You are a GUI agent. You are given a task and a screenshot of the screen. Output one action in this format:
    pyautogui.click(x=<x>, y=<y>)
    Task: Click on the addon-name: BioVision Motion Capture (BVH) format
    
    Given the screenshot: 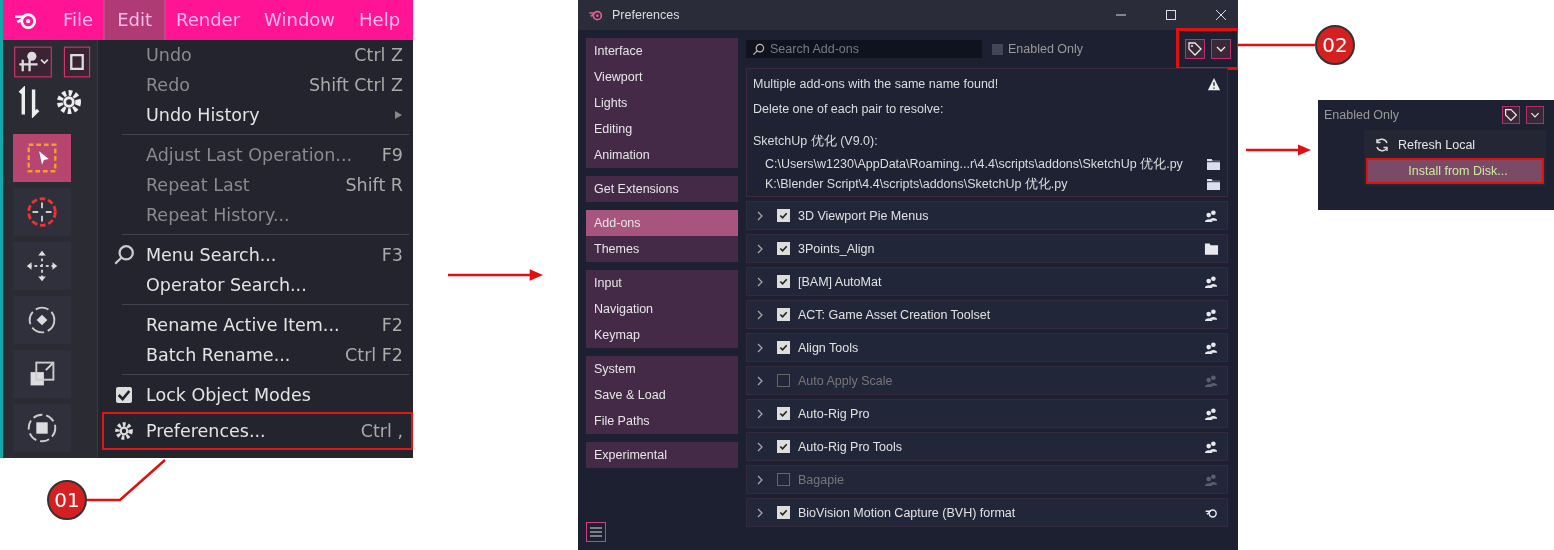 What is the action you would take?
    pyautogui.click(x=907, y=512)
    